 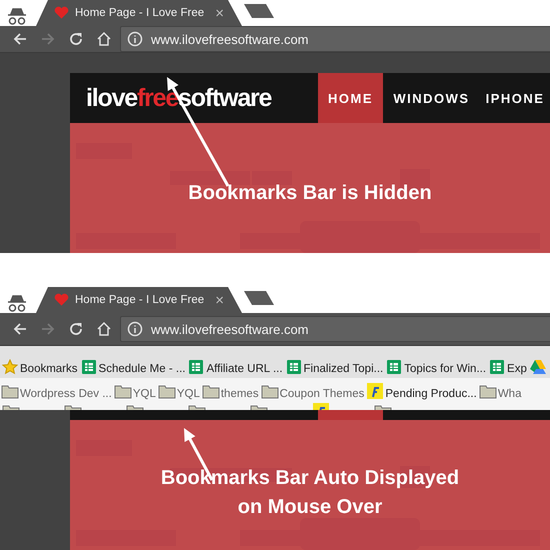 I want to click on caption-text: Bookmarks Bar is Hidden, so click(x=310, y=193).